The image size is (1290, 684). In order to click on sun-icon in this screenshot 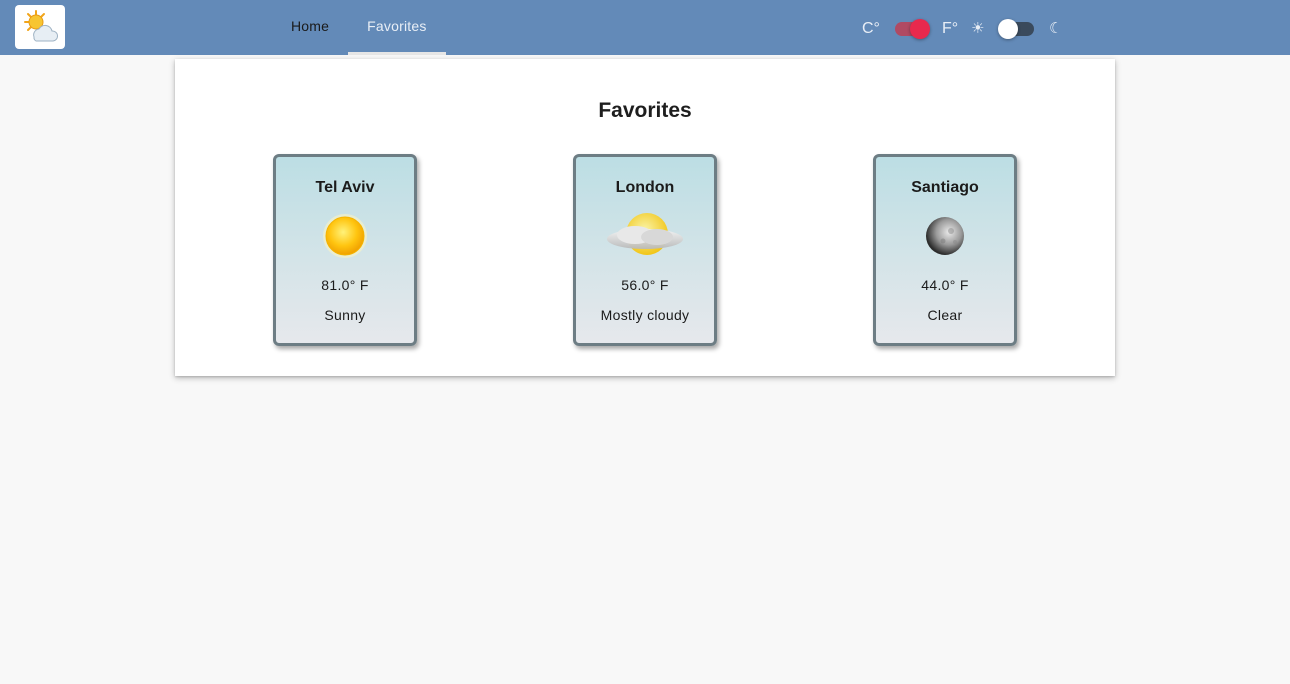, I will do `click(345, 236)`.